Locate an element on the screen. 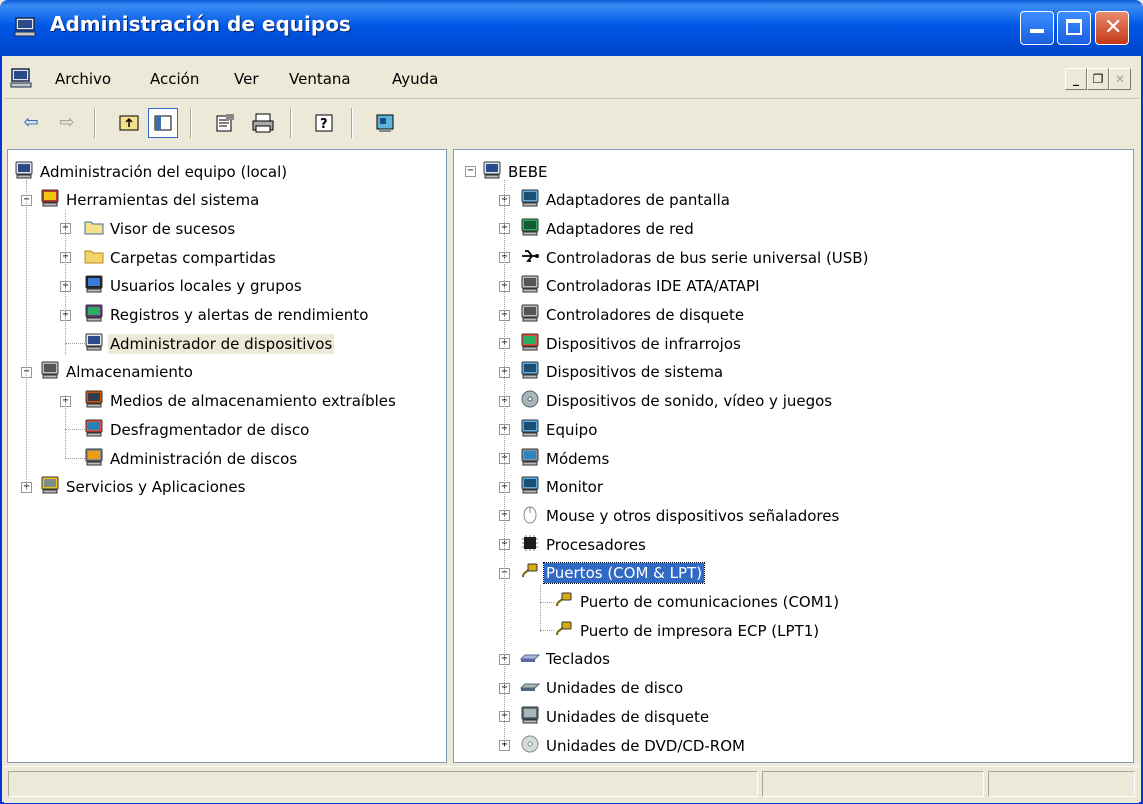 This screenshot has width=1143, height=804. tree-item-label: Controladoras IDE ATA/ATAPI is located at coordinates (653, 286).